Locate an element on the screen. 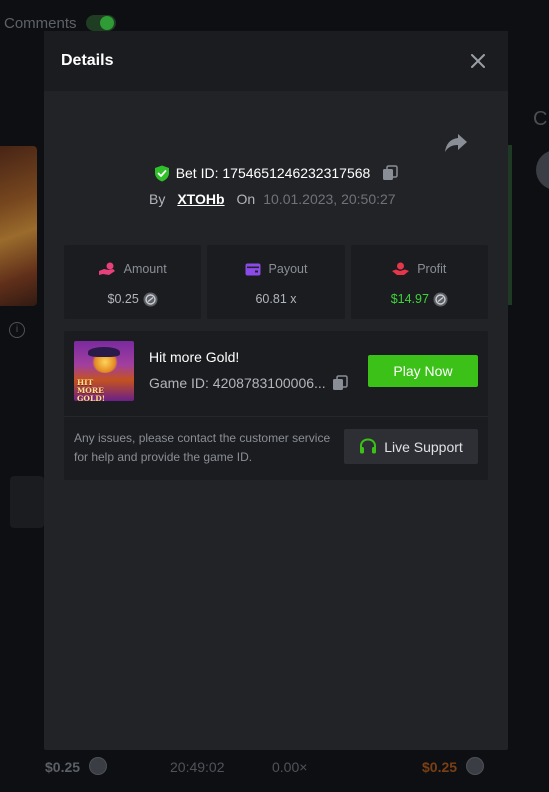 The height and width of the screenshot is (792, 549). modal-header: Details is located at coordinates (276, 61).